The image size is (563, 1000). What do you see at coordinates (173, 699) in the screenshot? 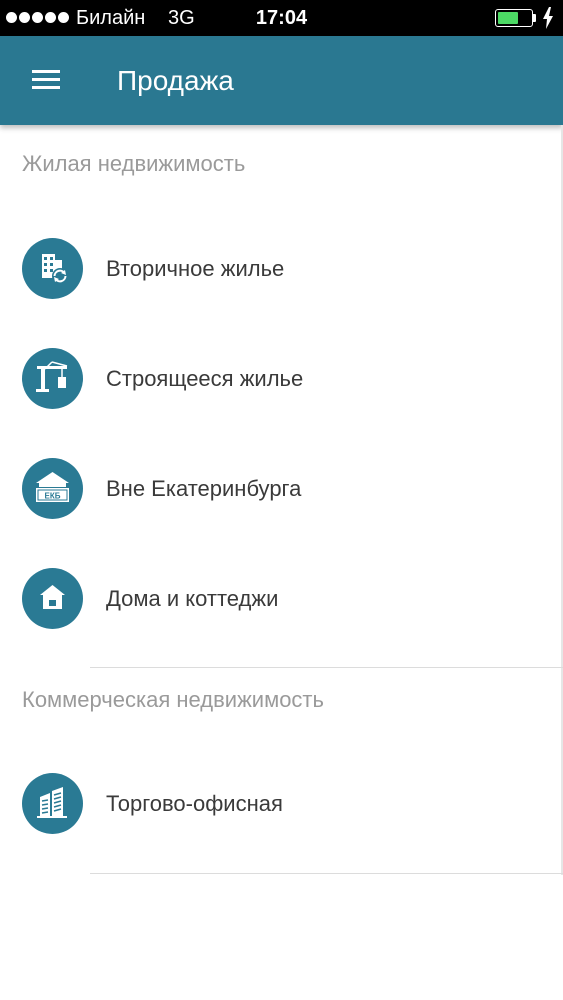
I see `section-header-commercial: Коммерческая недвижимость` at bounding box center [173, 699].